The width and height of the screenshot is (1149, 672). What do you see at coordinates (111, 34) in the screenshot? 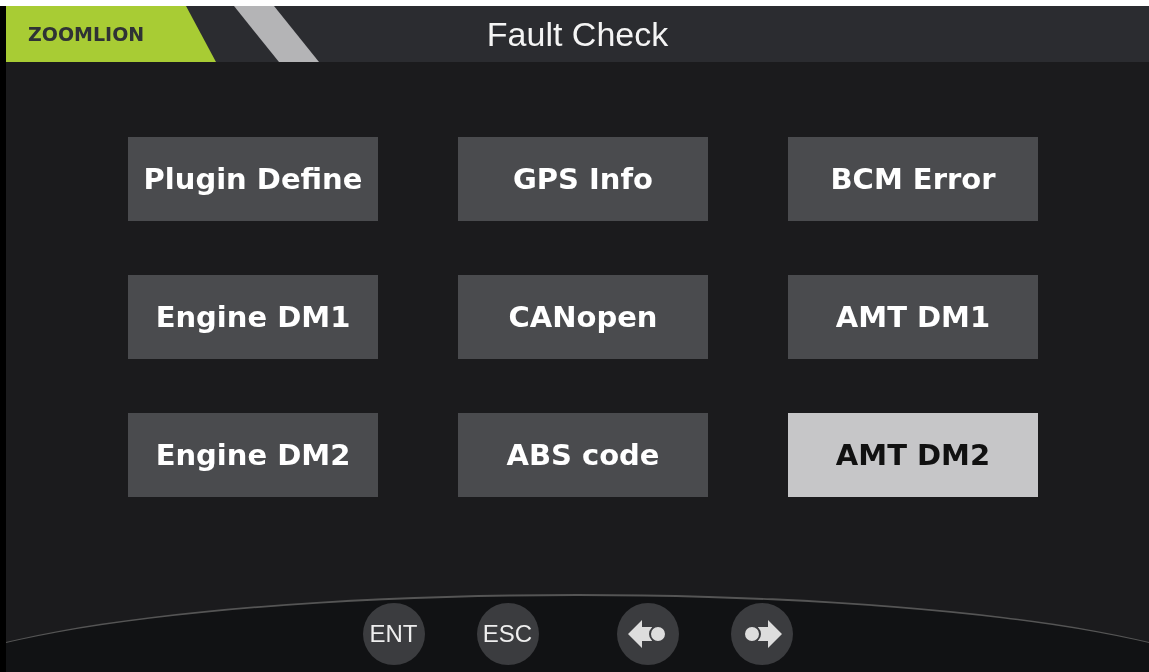
I see `brand-logo: ZOOMLION` at bounding box center [111, 34].